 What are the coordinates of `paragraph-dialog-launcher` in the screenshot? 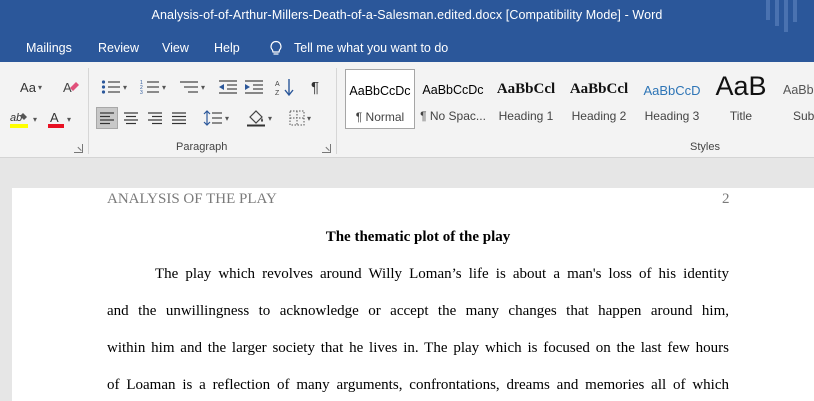 It's located at (326, 148).